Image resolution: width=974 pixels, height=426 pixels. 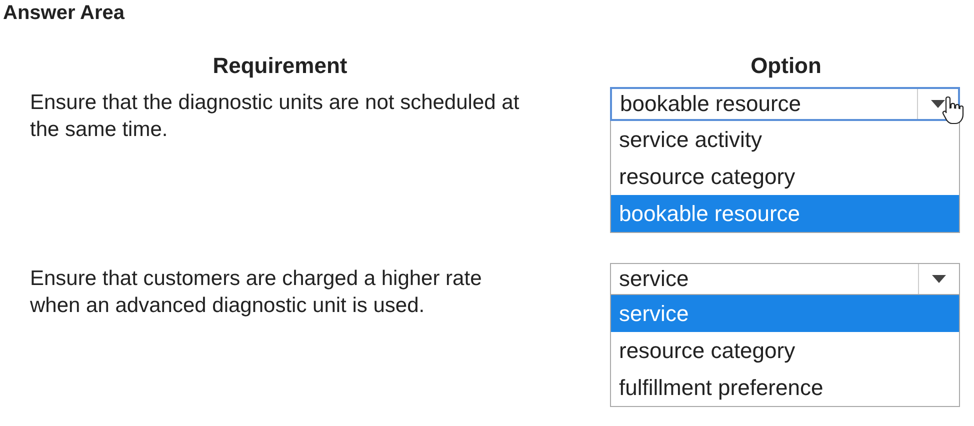 I want to click on dropdown-option: service, so click(x=785, y=313).